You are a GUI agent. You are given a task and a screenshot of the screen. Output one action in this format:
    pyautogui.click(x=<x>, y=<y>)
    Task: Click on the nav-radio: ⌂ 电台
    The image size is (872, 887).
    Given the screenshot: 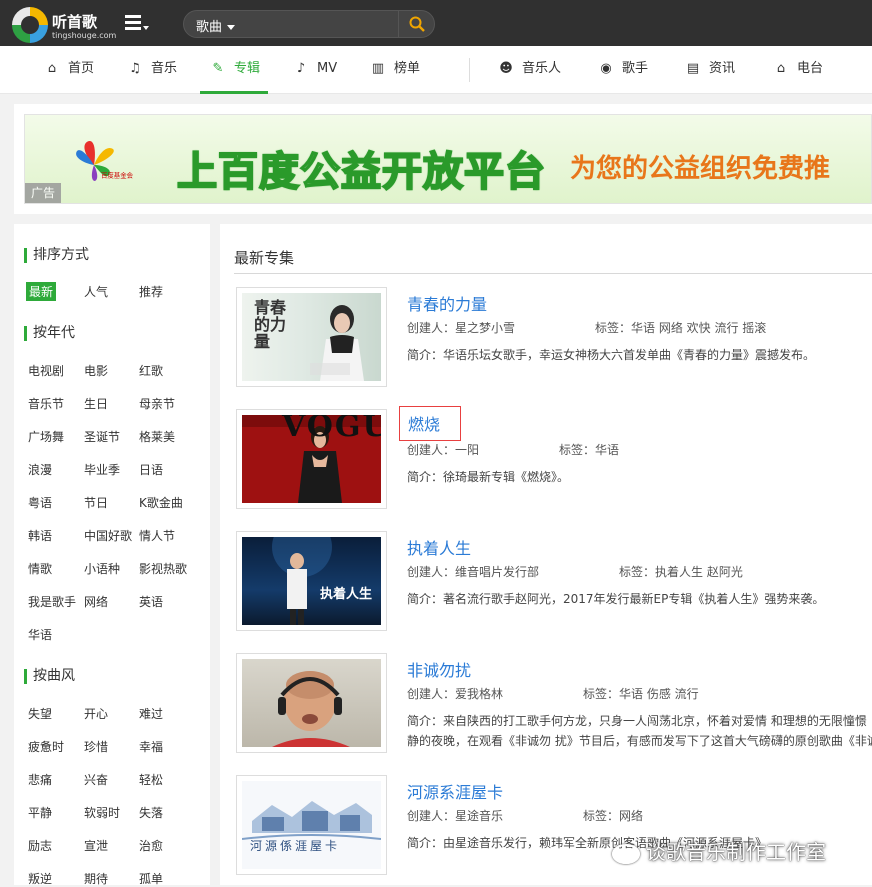 What is the action you would take?
    pyautogui.click(x=798, y=70)
    